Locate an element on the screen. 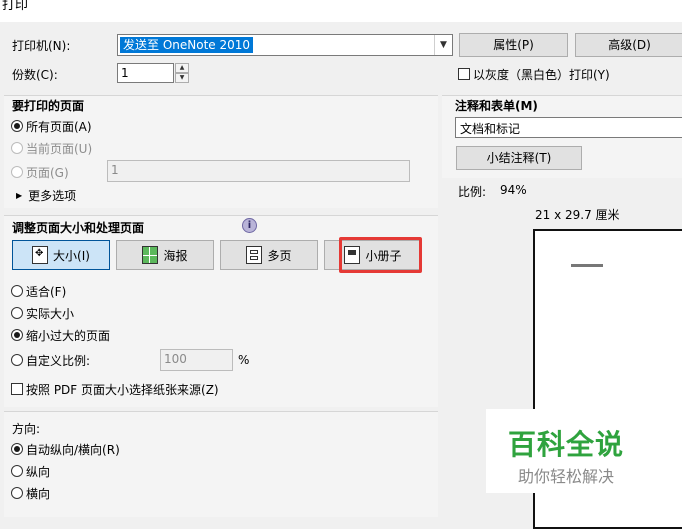 The image size is (682, 529). radio-actual-size is located at coordinates (17, 313).